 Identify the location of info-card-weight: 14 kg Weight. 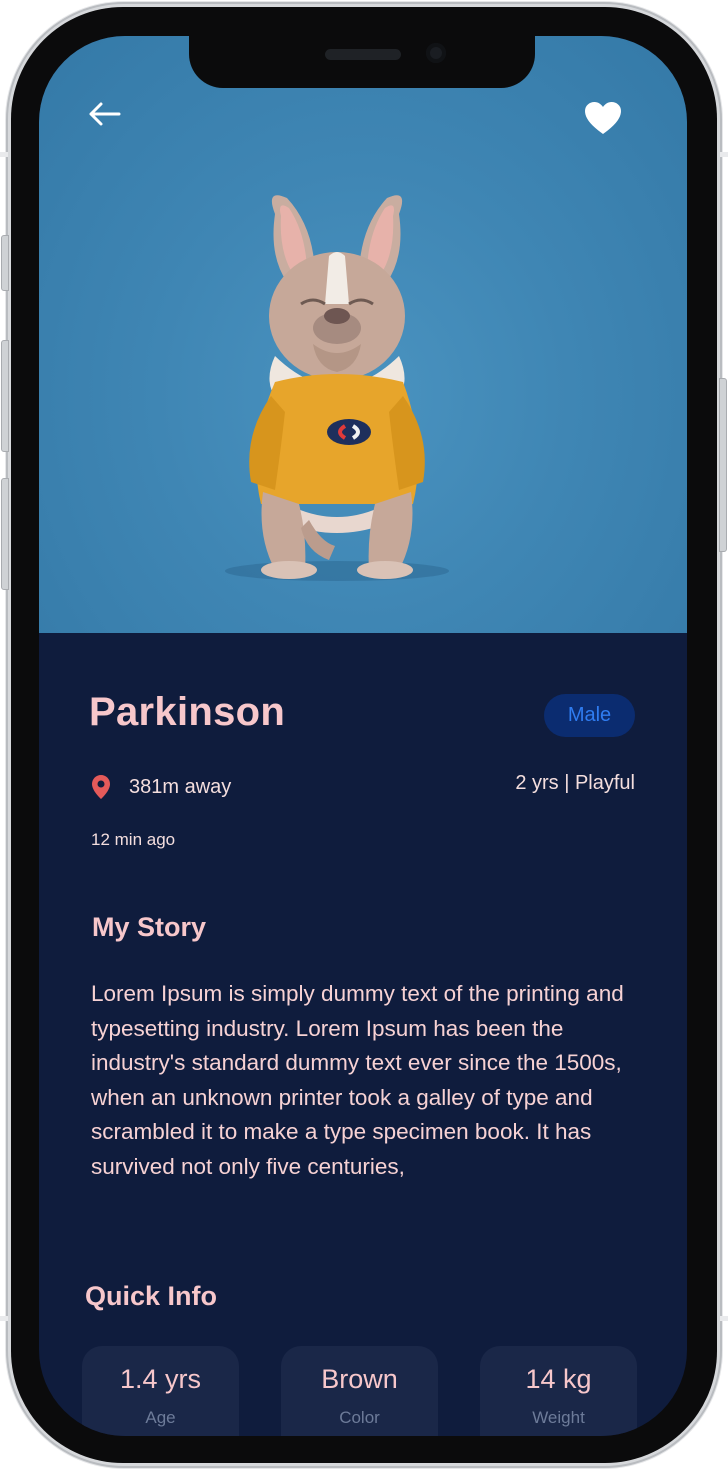
(558, 1391).